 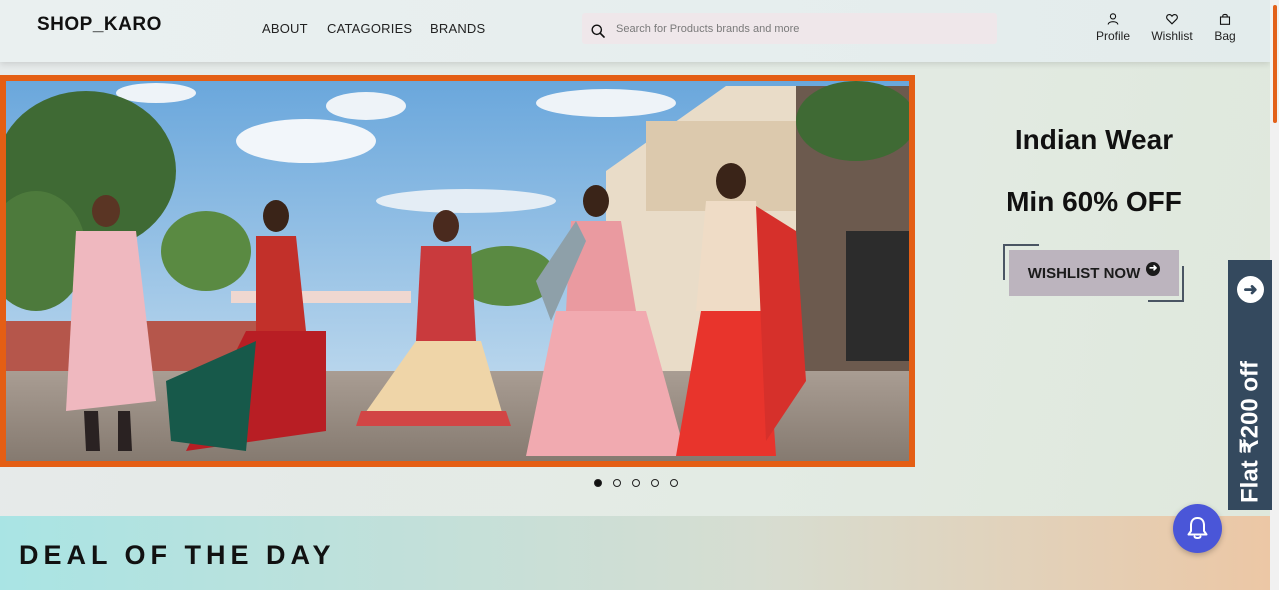 I want to click on wishlist-cta-frame: WISHLIST NOW ➜, so click(x=1093, y=273).